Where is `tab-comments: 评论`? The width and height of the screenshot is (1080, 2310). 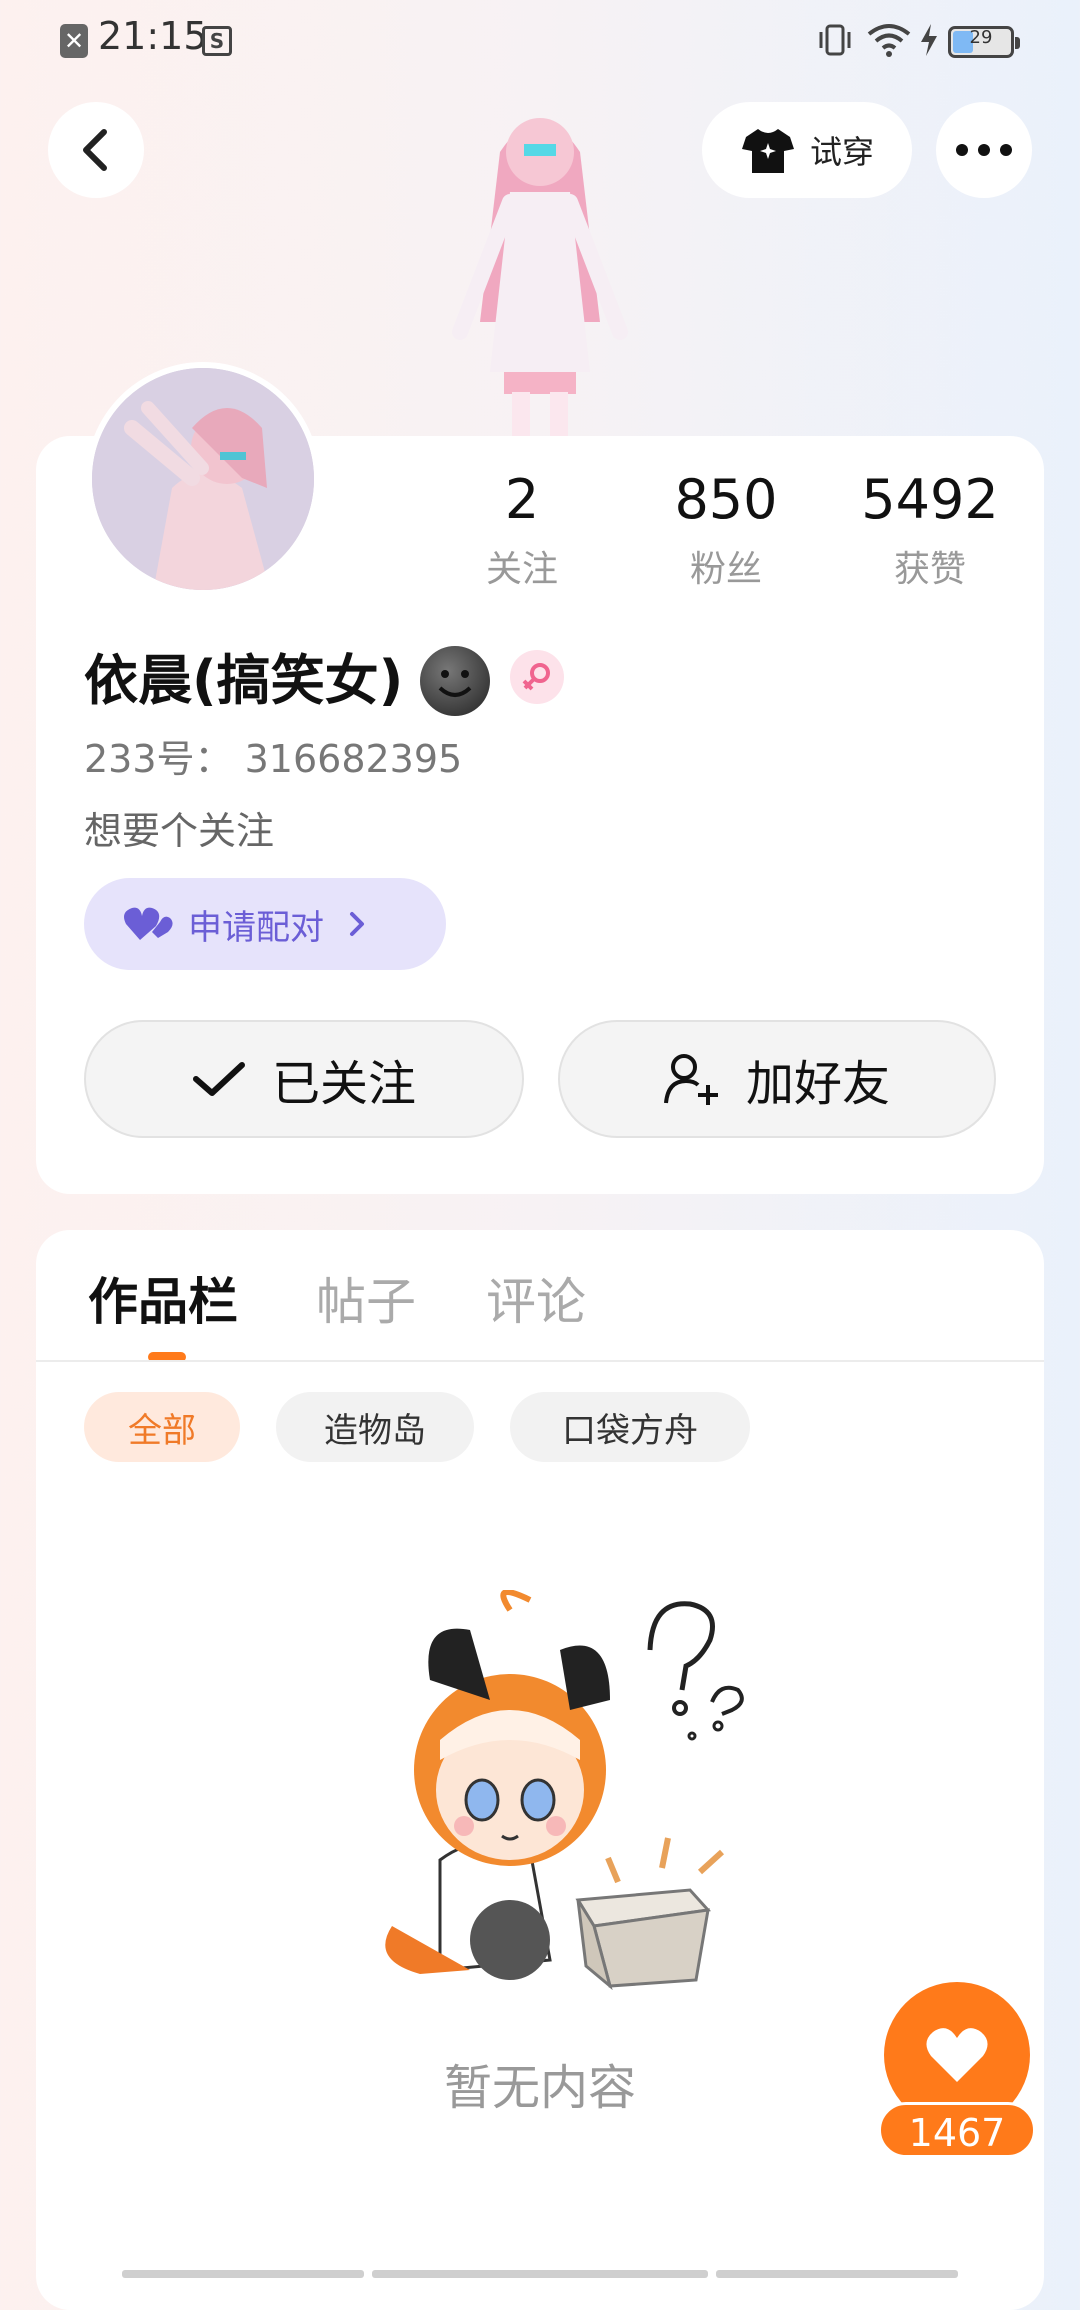 tab-comments: 评论 is located at coordinates (536, 1298).